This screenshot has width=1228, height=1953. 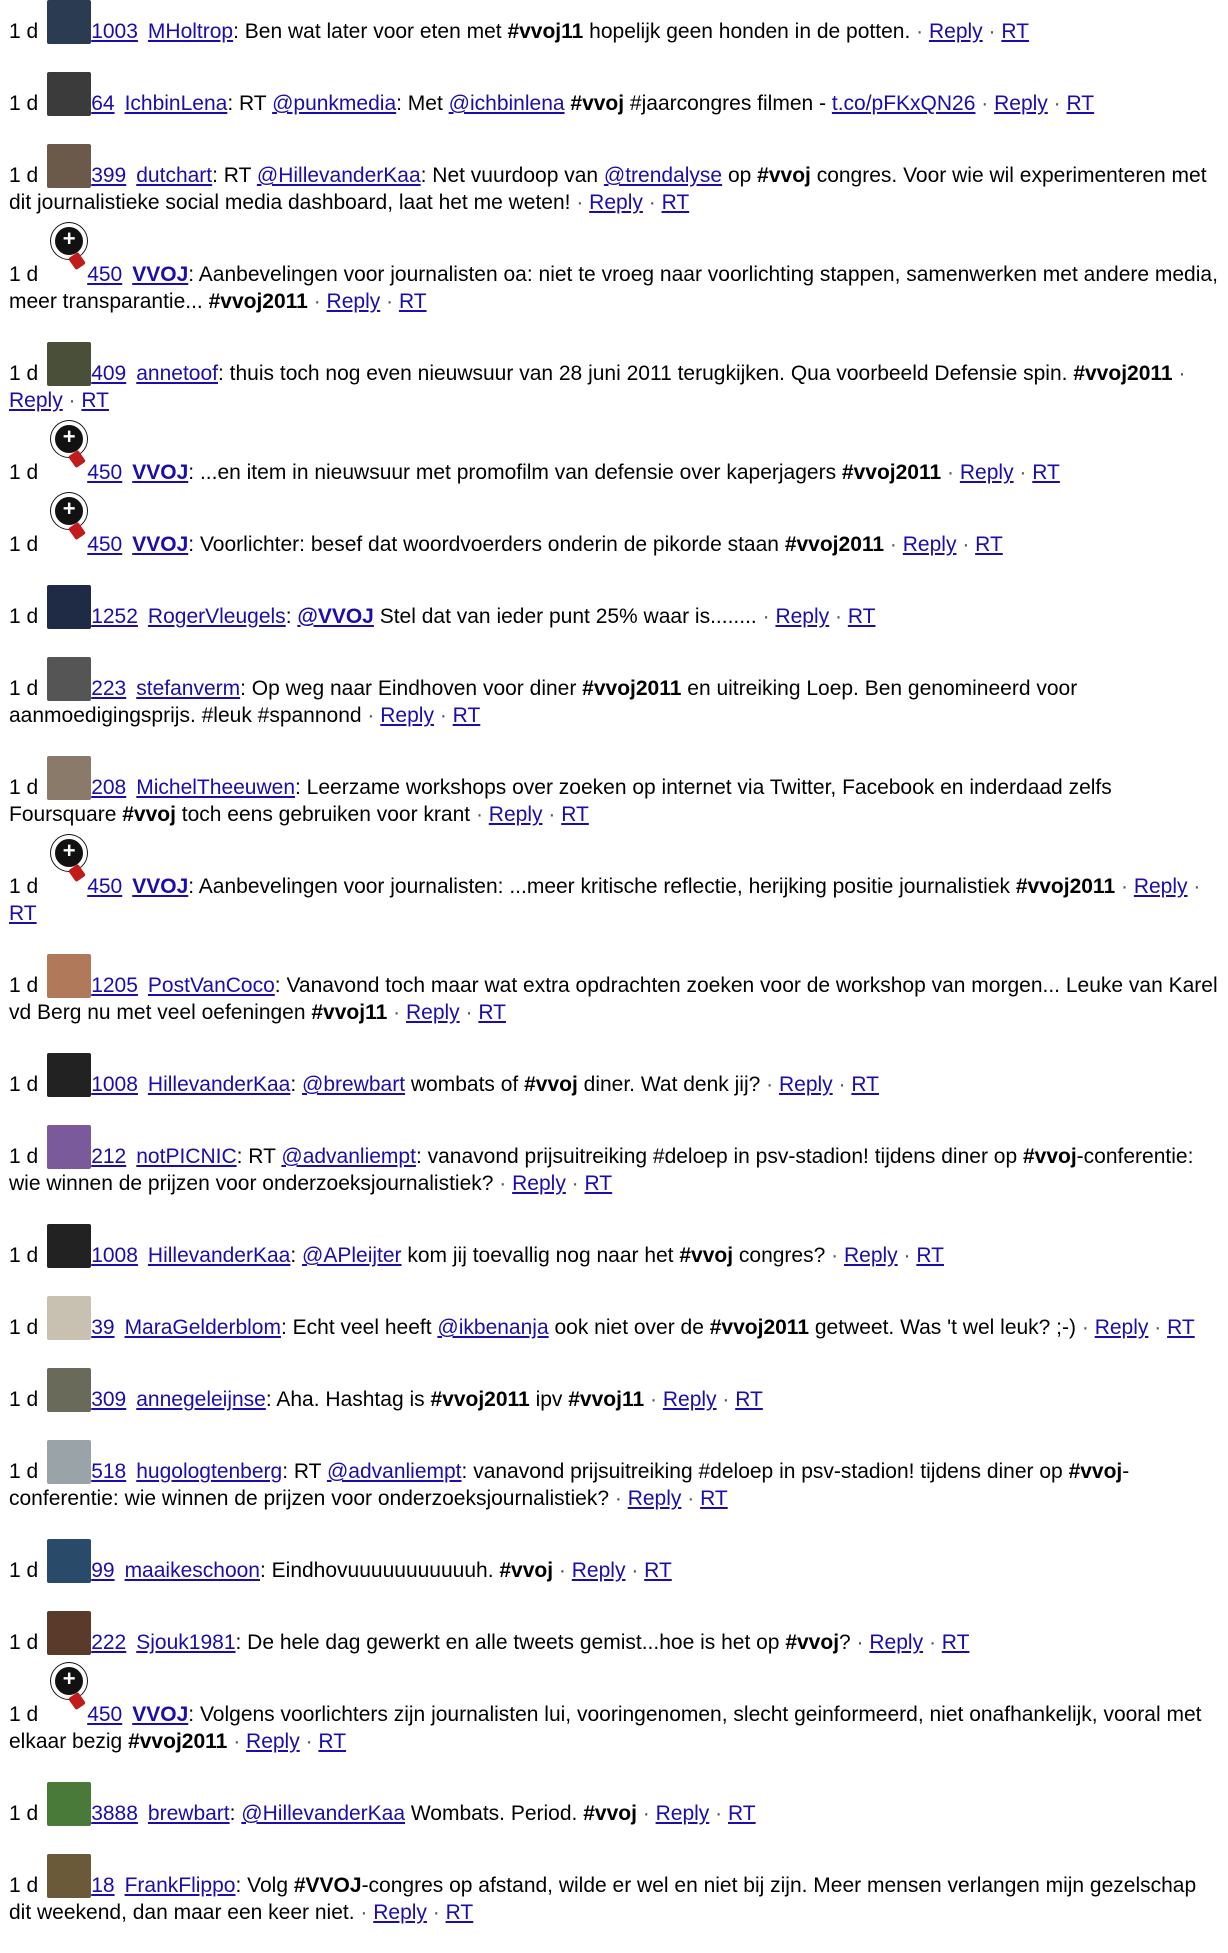 What do you see at coordinates (108, 175) in the screenshot?
I see `follower-count-link: 399` at bounding box center [108, 175].